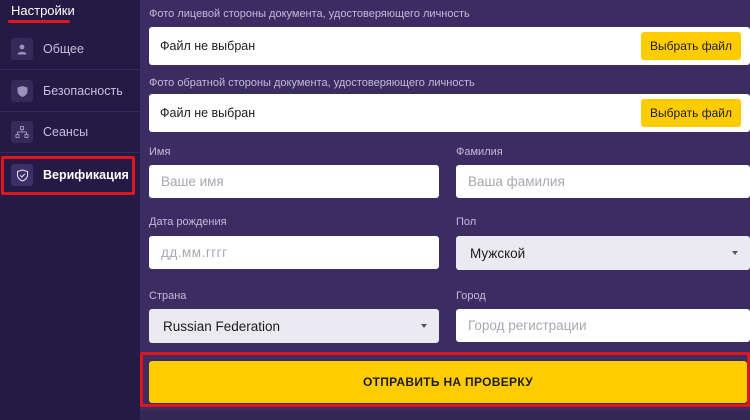 The image size is (750, 420). I want to click on user-icon, so click(22, 49).